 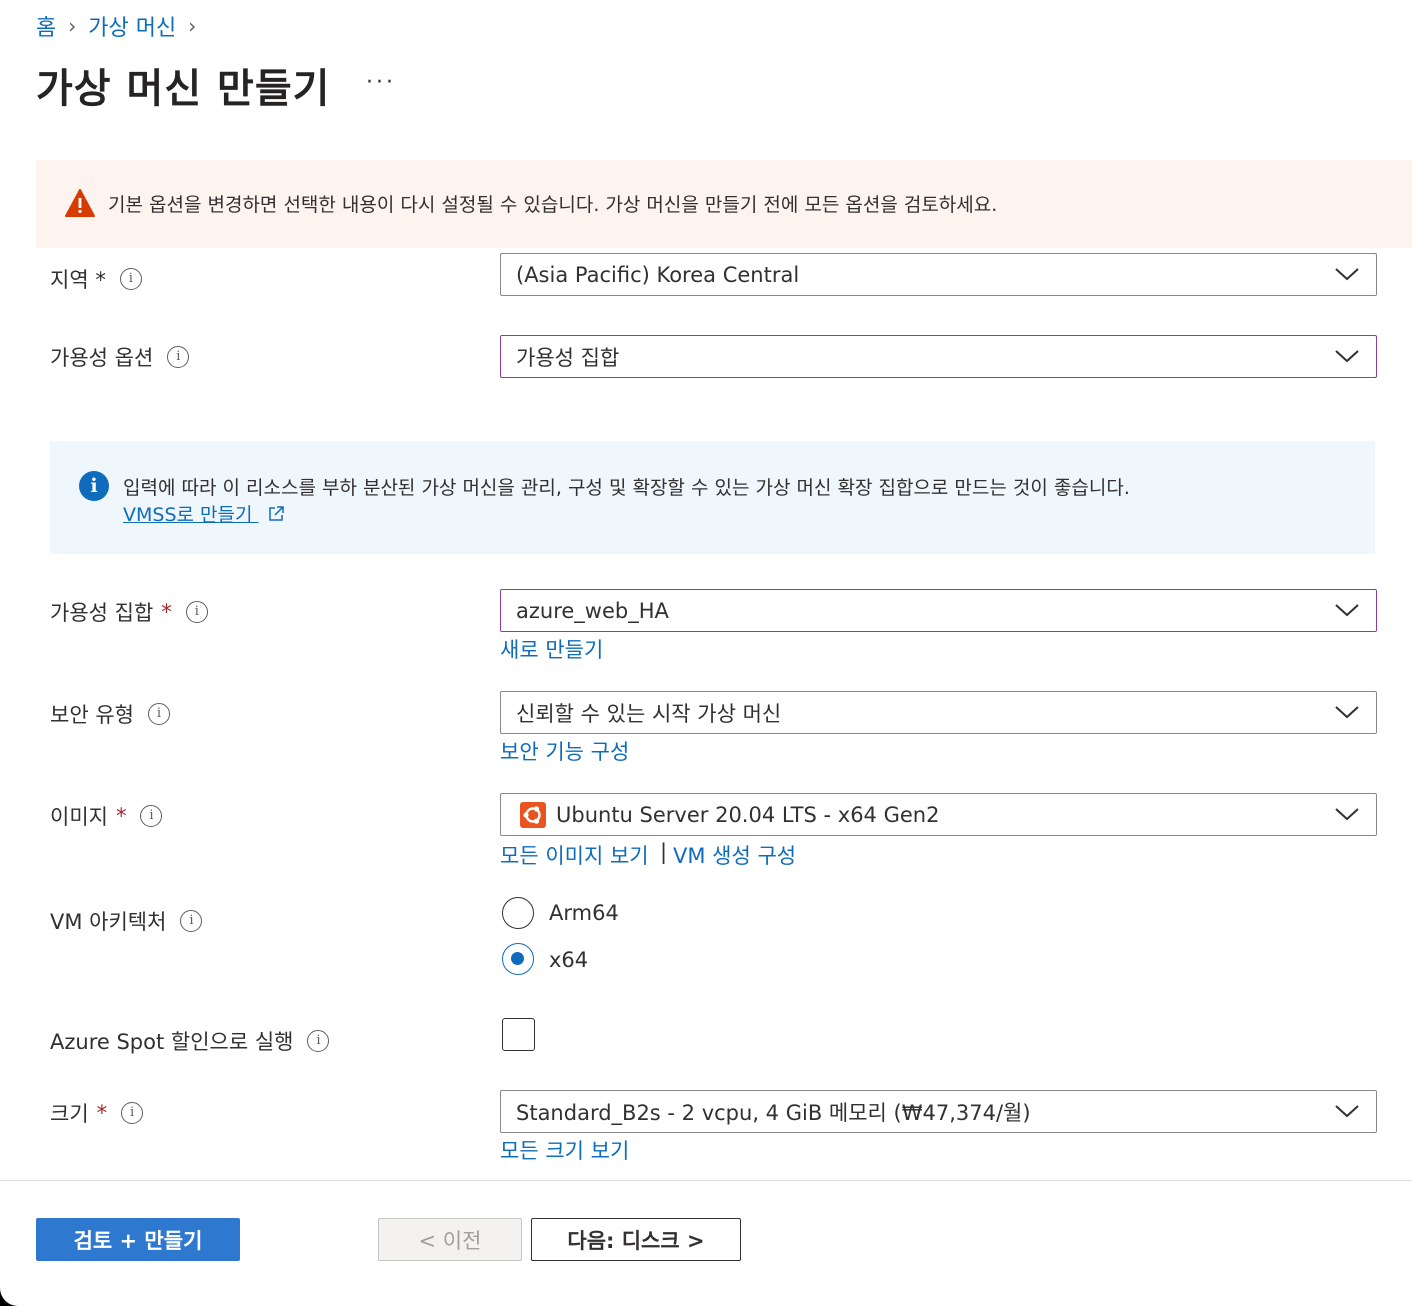 I want to click on security-type-dropdown: 신뢰할 수 있는 시작 가상 머신, so click(x=938, y=712).